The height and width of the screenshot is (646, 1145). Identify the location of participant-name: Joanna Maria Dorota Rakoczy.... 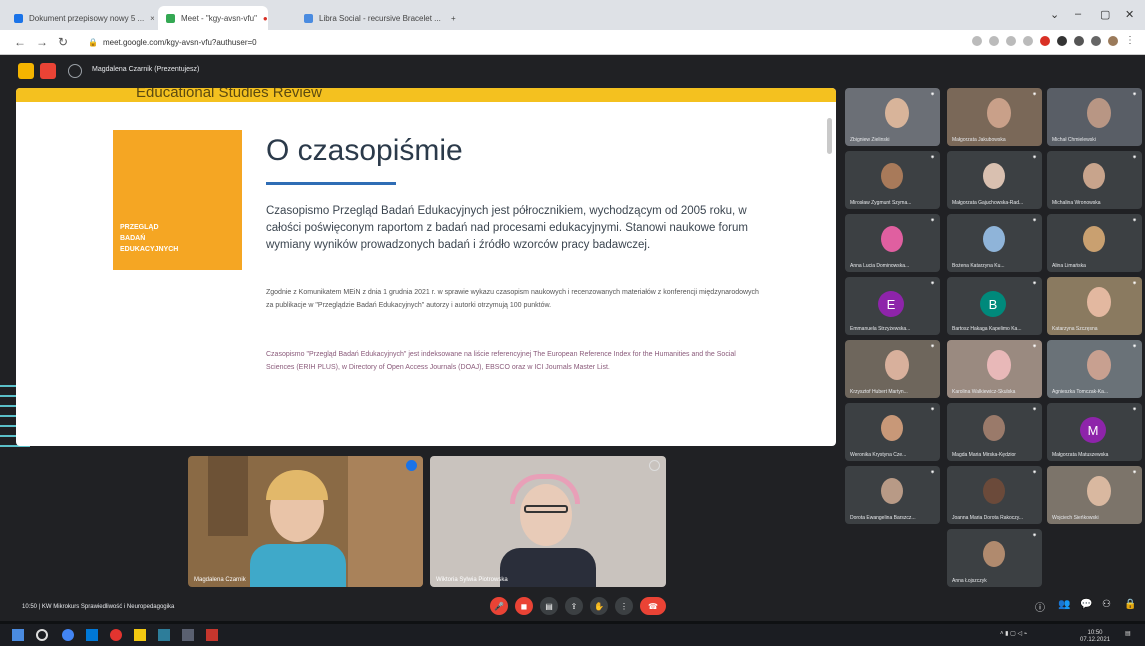
(988, 518).